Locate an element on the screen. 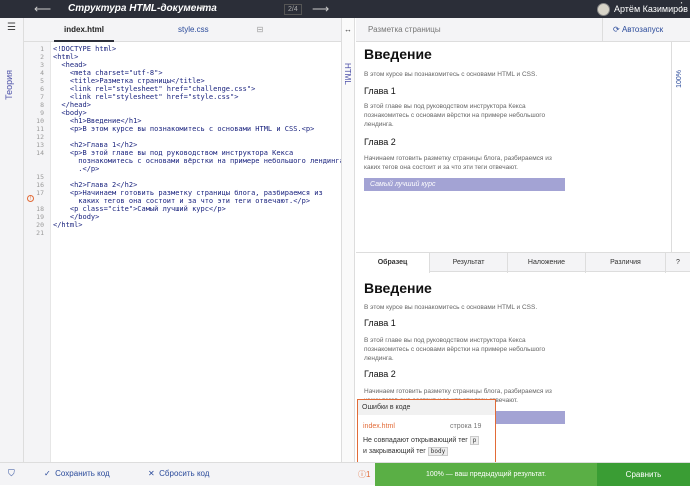 This screenshot has height=486, width=690. tab-diff: Различия is located at coordinates (626, 263).